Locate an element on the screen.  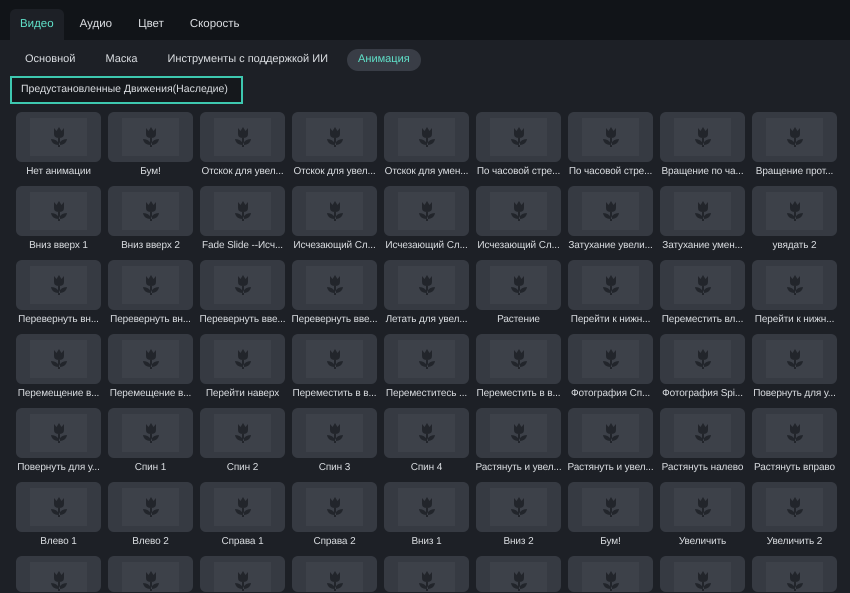
tab: Аудио is located at coordinates (96, 24).